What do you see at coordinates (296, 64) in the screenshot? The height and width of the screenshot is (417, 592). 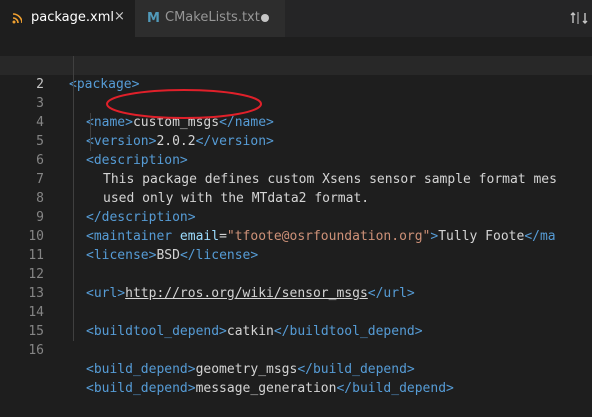 I see `code-line: 1 <package>` at bounding box center [296, 64].